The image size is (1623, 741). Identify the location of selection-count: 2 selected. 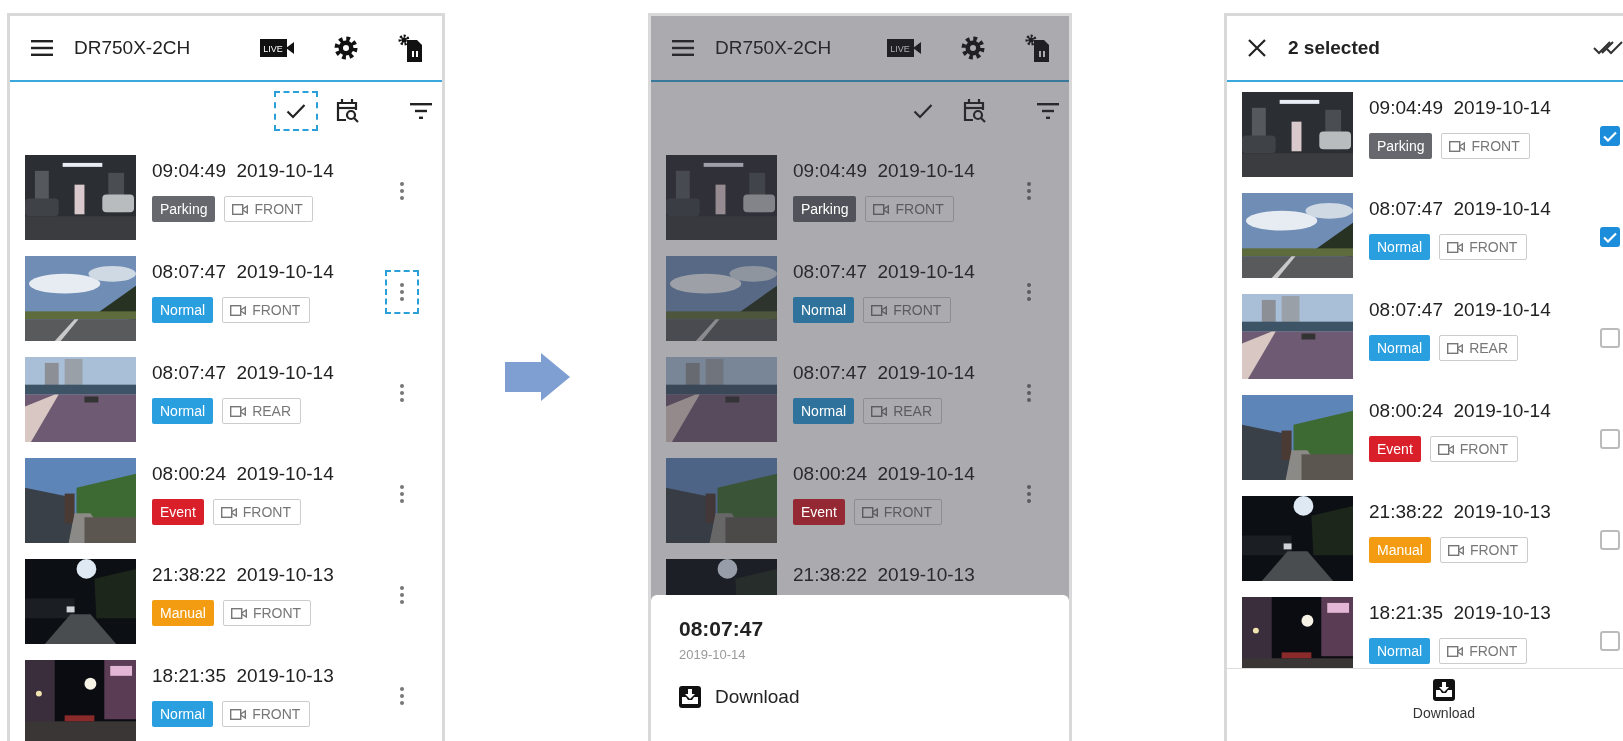
(1334, 48).